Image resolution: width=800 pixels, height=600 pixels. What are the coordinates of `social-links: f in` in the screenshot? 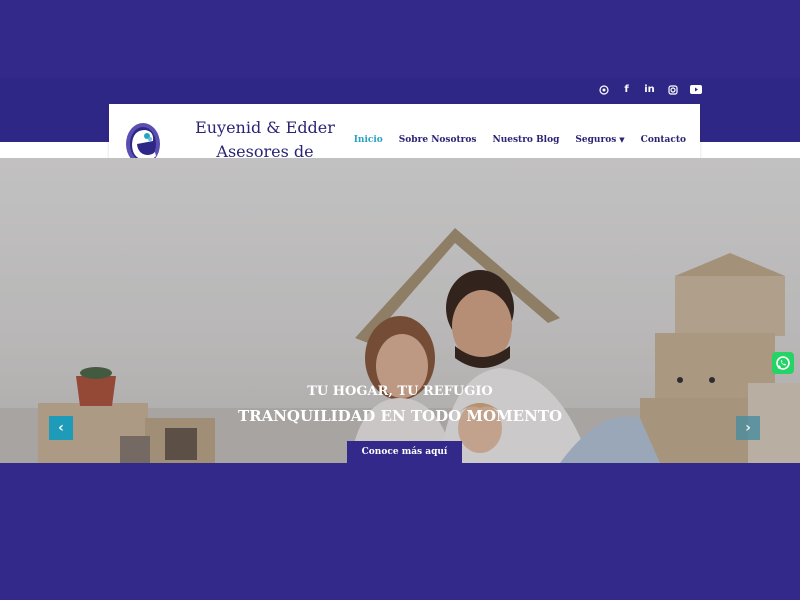 It's located at (649, 89).